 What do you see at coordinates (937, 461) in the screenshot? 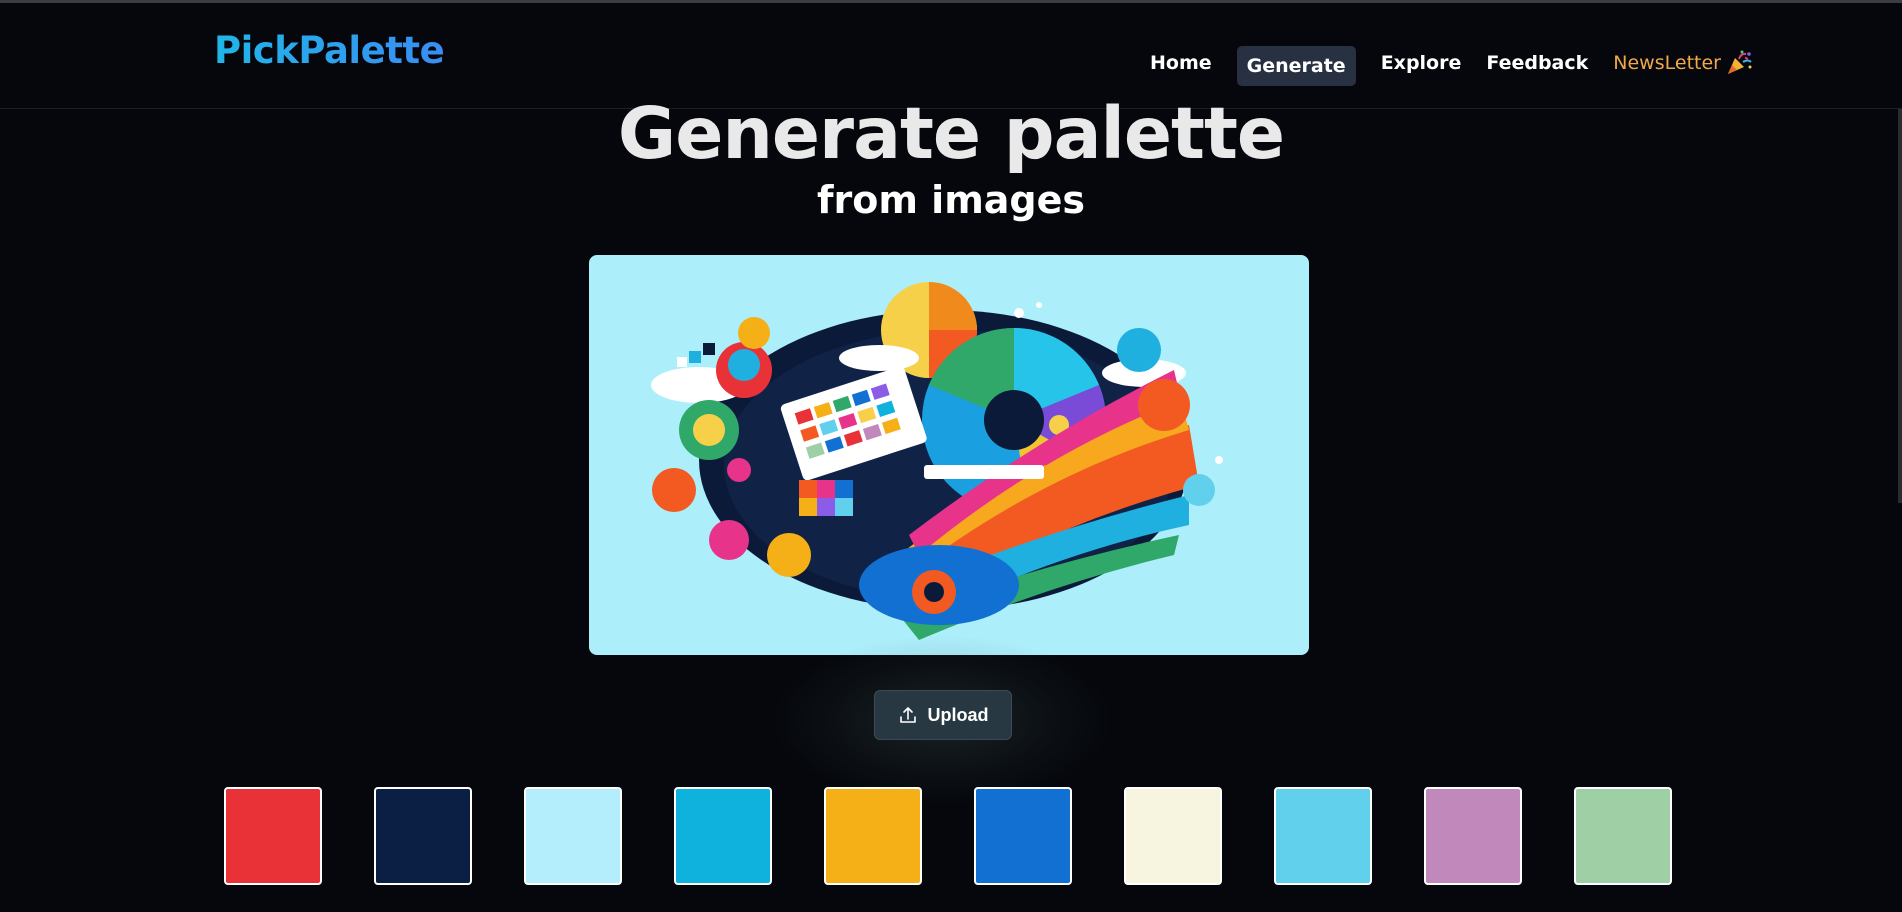
I see `palette-illustration` at bounding box center [937, 461].